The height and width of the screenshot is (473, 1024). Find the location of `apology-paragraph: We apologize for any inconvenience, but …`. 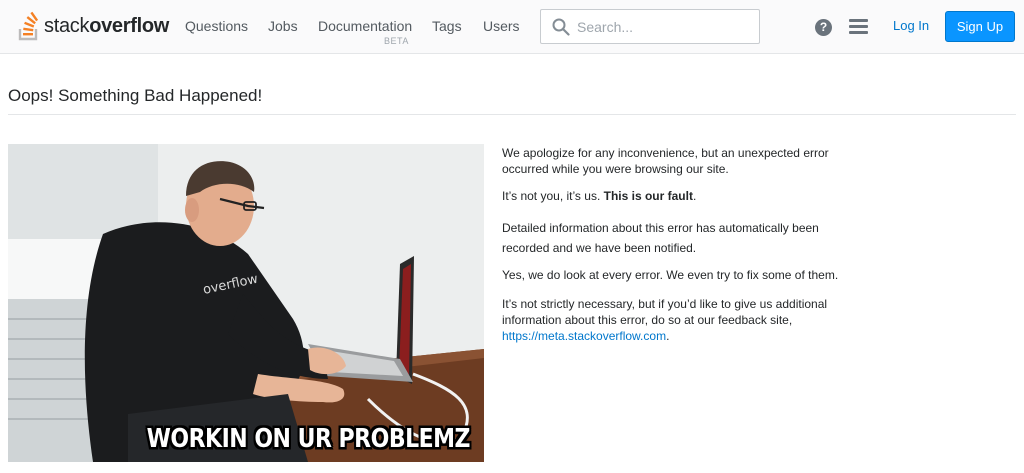

apology-paragraph: We apologize for any inconvenience, but … is located at coordinates (665, 161).